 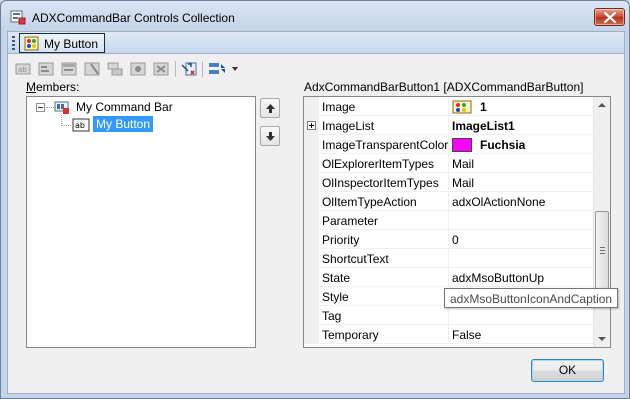 I want to click on arrow-down-icon, so click(x=270, y=136).